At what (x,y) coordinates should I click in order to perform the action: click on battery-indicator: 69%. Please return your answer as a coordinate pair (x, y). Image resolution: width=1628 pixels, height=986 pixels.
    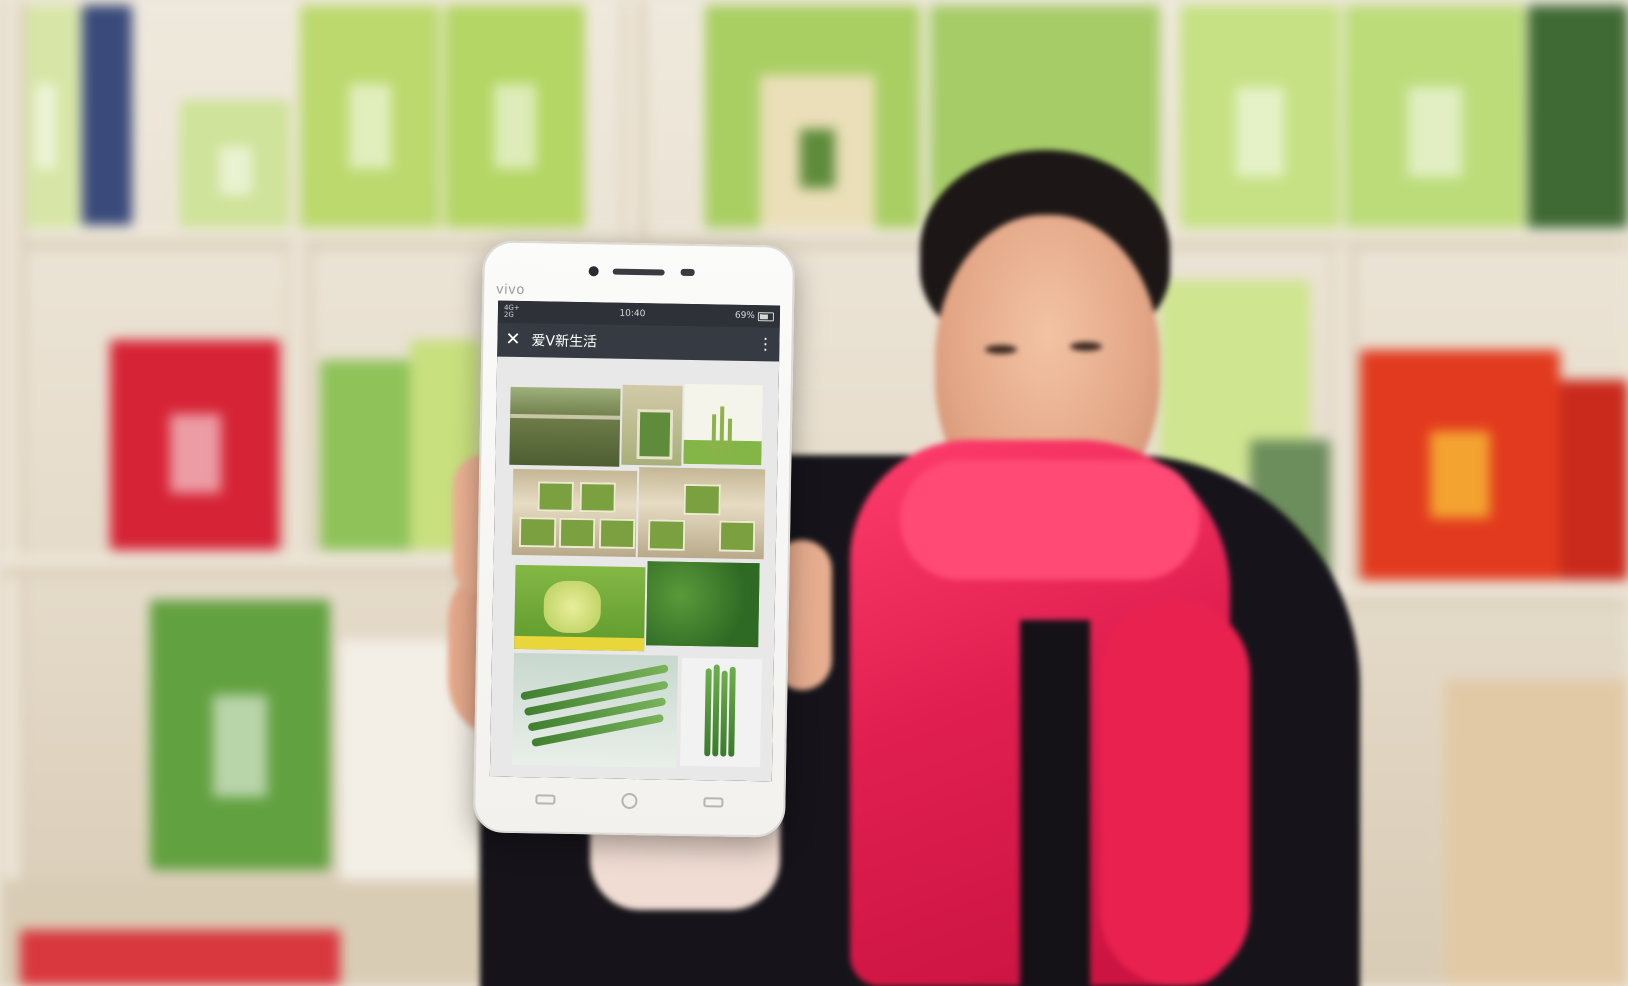
    Looking at the image, I should click on (754, 316).